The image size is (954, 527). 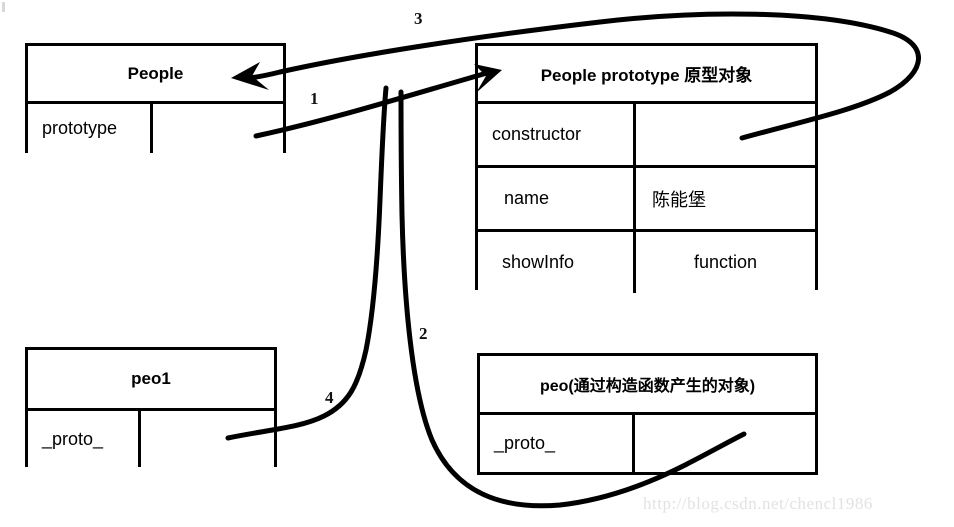 I want to click on arrow-label-4: 4, so click(x=329, y=398).